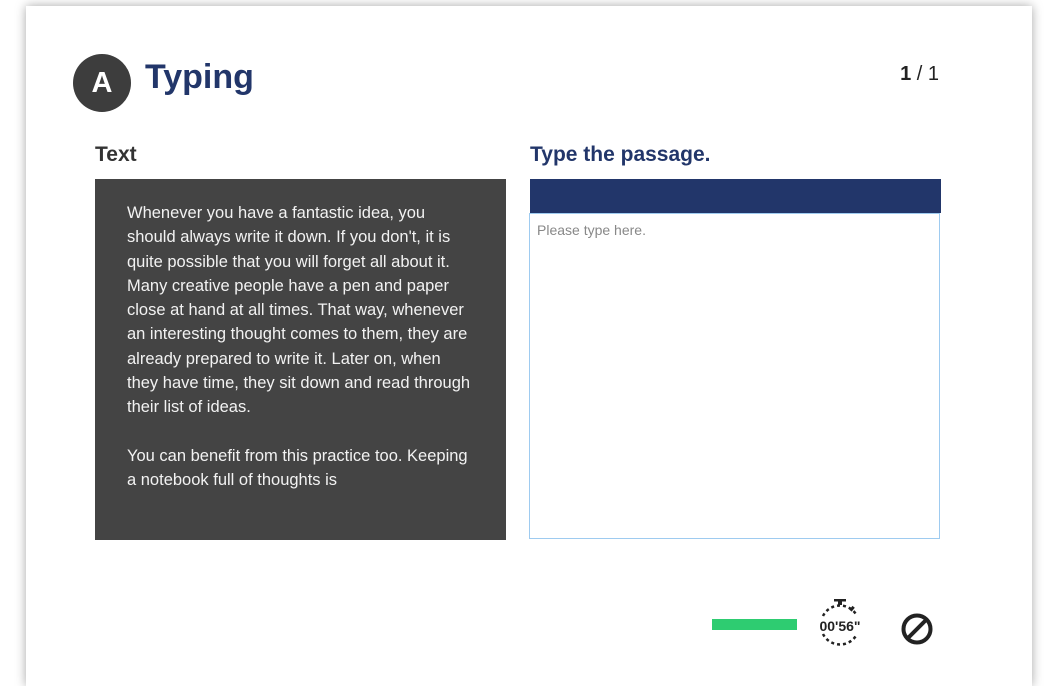 This screenshot has width=1051, height=686. What do you see at coordinates (620, 154) in the screenshot?
I see `instruction-heading: Type the passage.` at bounding box center [620, 154].